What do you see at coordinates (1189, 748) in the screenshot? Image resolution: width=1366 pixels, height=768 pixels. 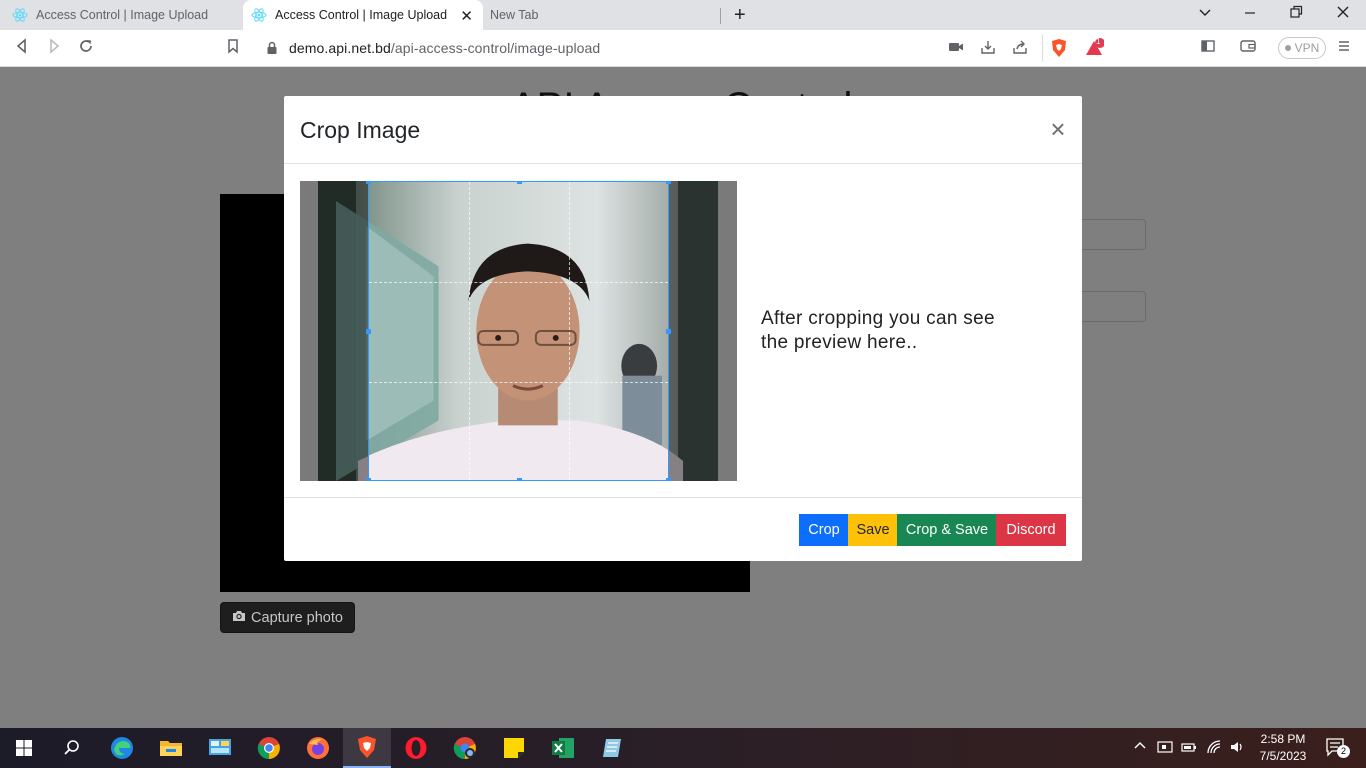 I see `battery-icon` at bounding box center [1189, 748].